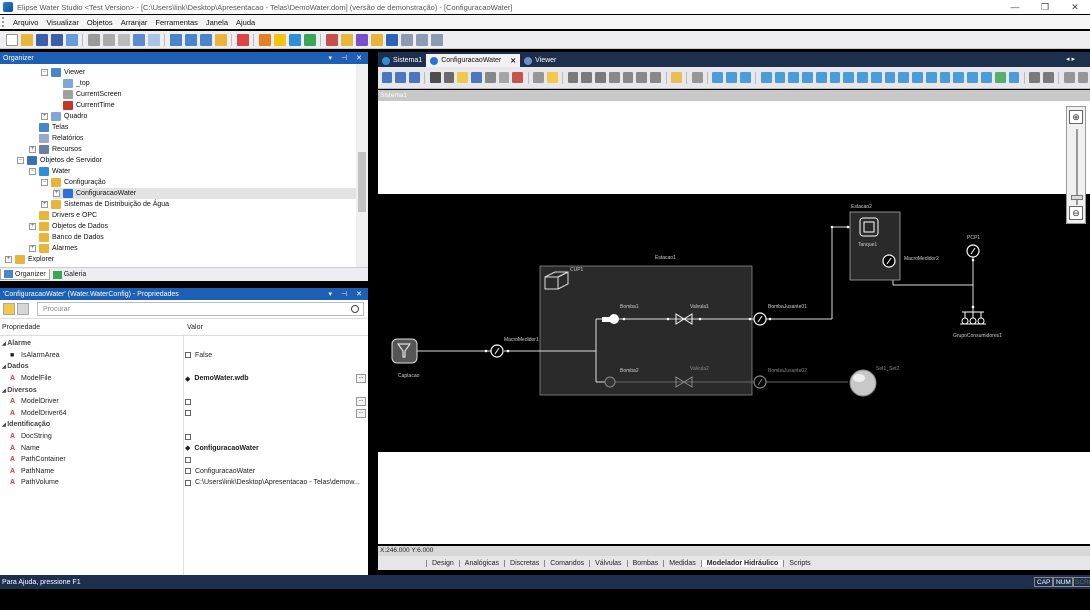  I want to click on home-icon, so click(414, 77).